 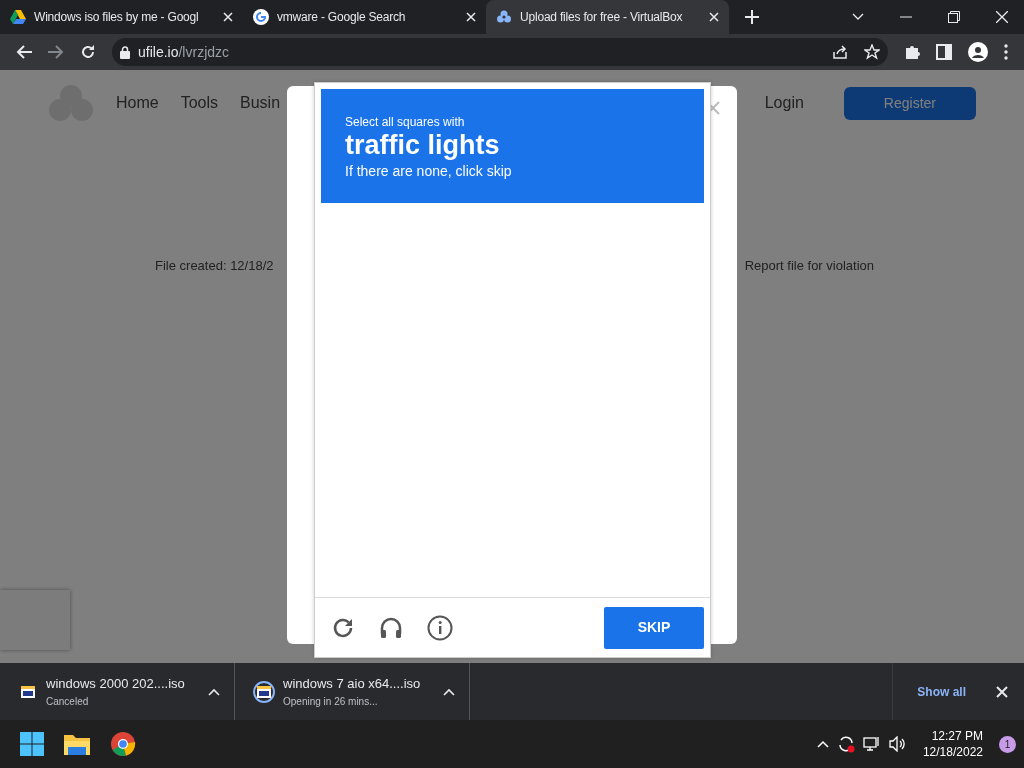 I want to click on file-info-text: File created: 12/18/2, so click(x=214, y=266).